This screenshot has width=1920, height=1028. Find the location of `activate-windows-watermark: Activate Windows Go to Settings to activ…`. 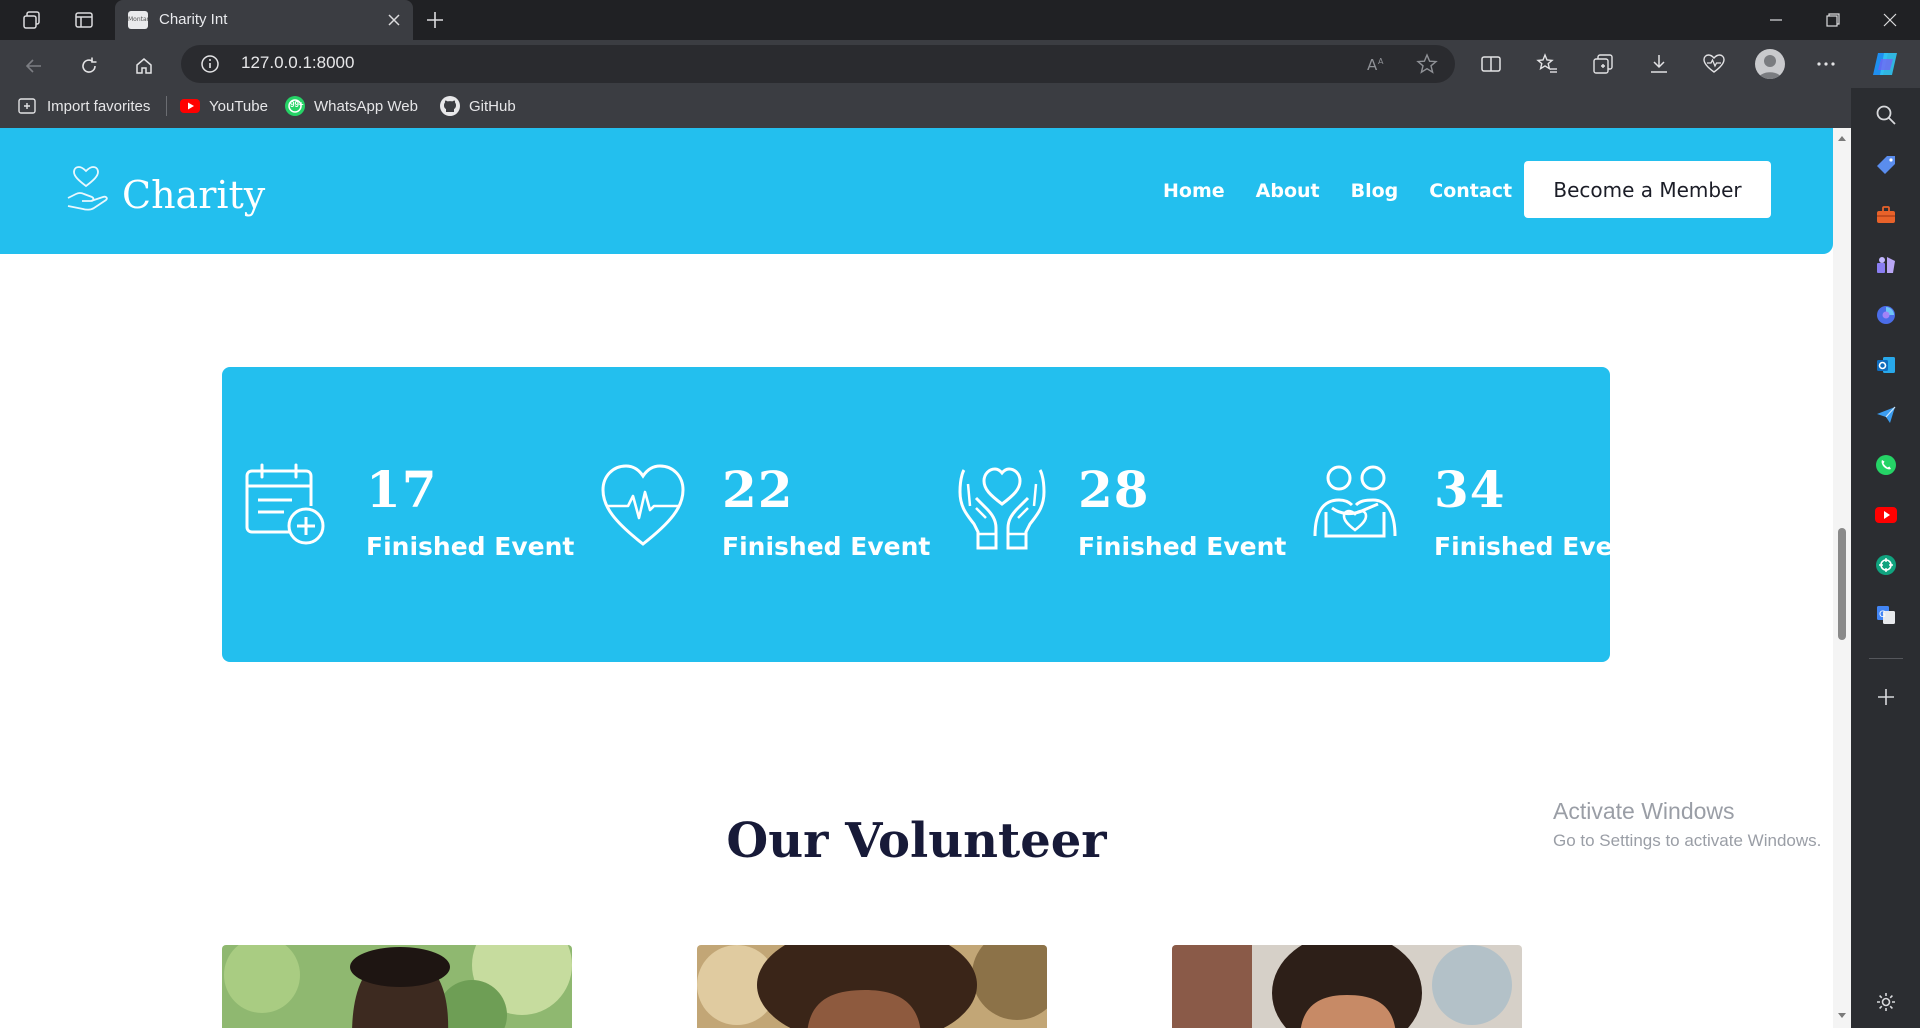

activate-windows-watermark: Activate Windows Go to Settings to activ… is located at coordinates (1687, 824).